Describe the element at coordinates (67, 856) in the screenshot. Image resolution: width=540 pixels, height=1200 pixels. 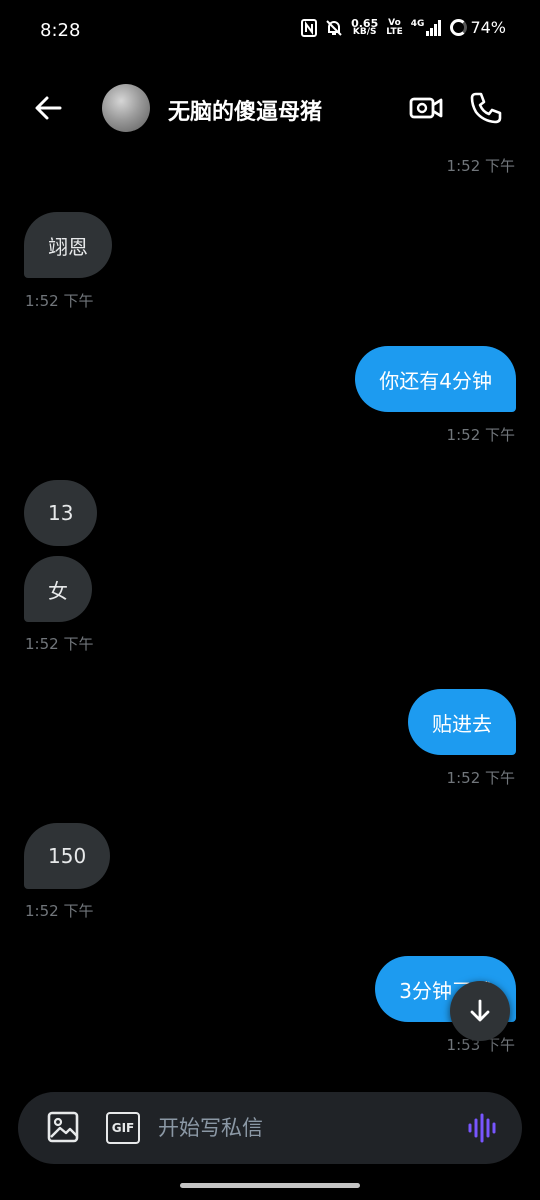
I see `incoming-message-bubble: 150` at that location.